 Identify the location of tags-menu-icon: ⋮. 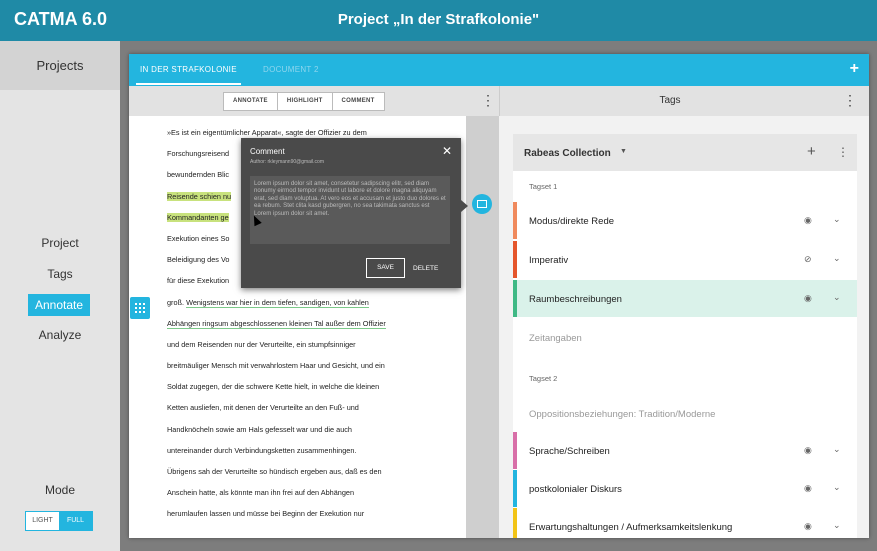
(850, 100).